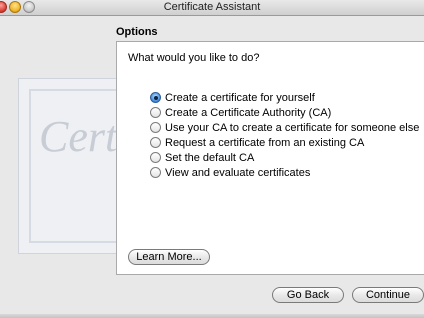 This screenshot has width=424, height=318. Describe the element at coordinates (308, 295) in the screenshot. I see `go-back-button: Go Back` at that location.